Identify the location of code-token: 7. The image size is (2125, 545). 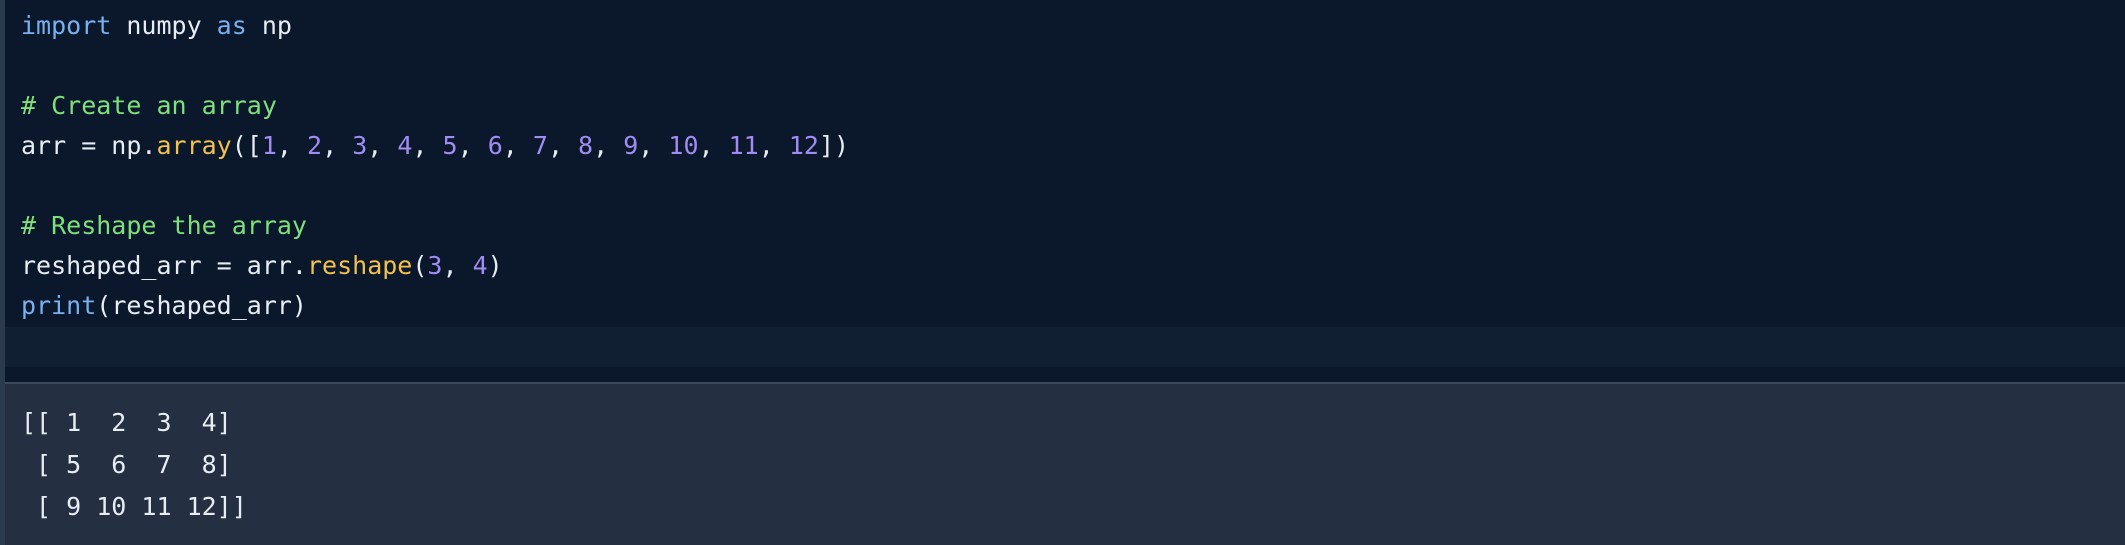
(540, 145).